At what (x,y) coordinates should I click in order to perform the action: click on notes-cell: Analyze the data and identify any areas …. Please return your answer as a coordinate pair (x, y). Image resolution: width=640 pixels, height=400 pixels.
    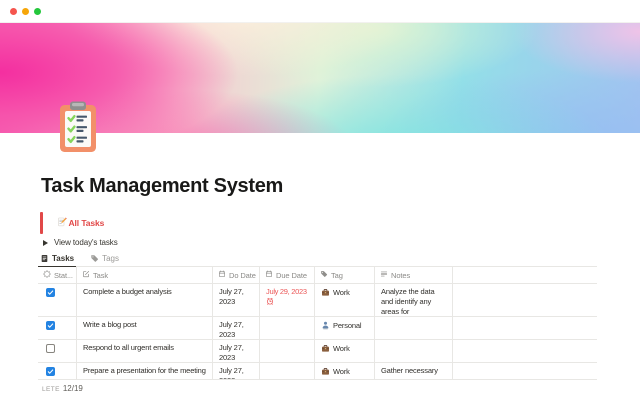
    Looking at the image, I should click on (414, 300).